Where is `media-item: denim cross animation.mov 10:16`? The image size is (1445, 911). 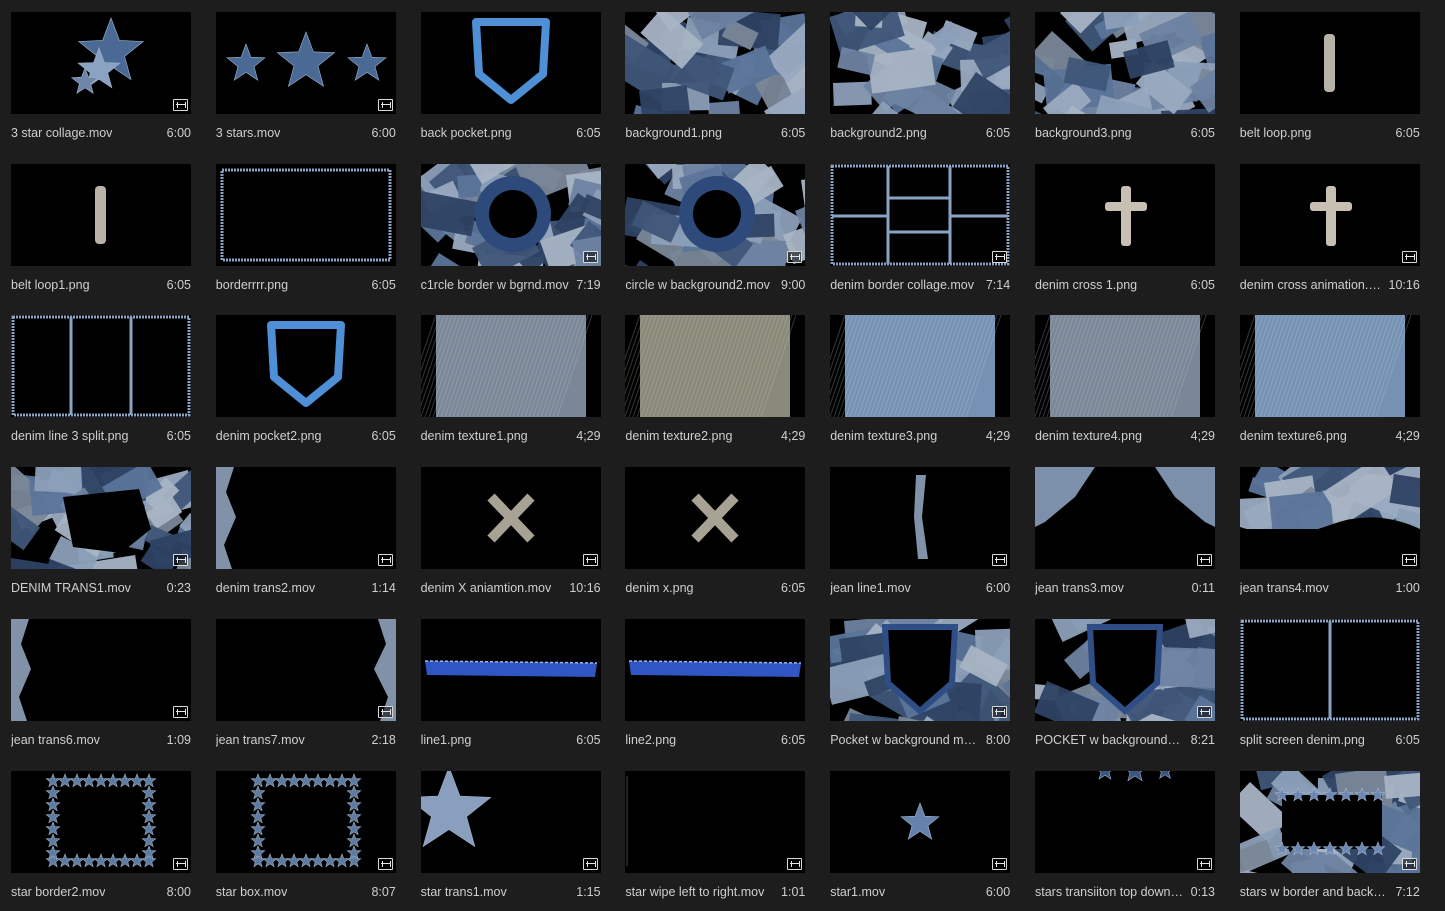 media-item: denim cross animation.mov 10:16 is located at coordinates (1329, 233).